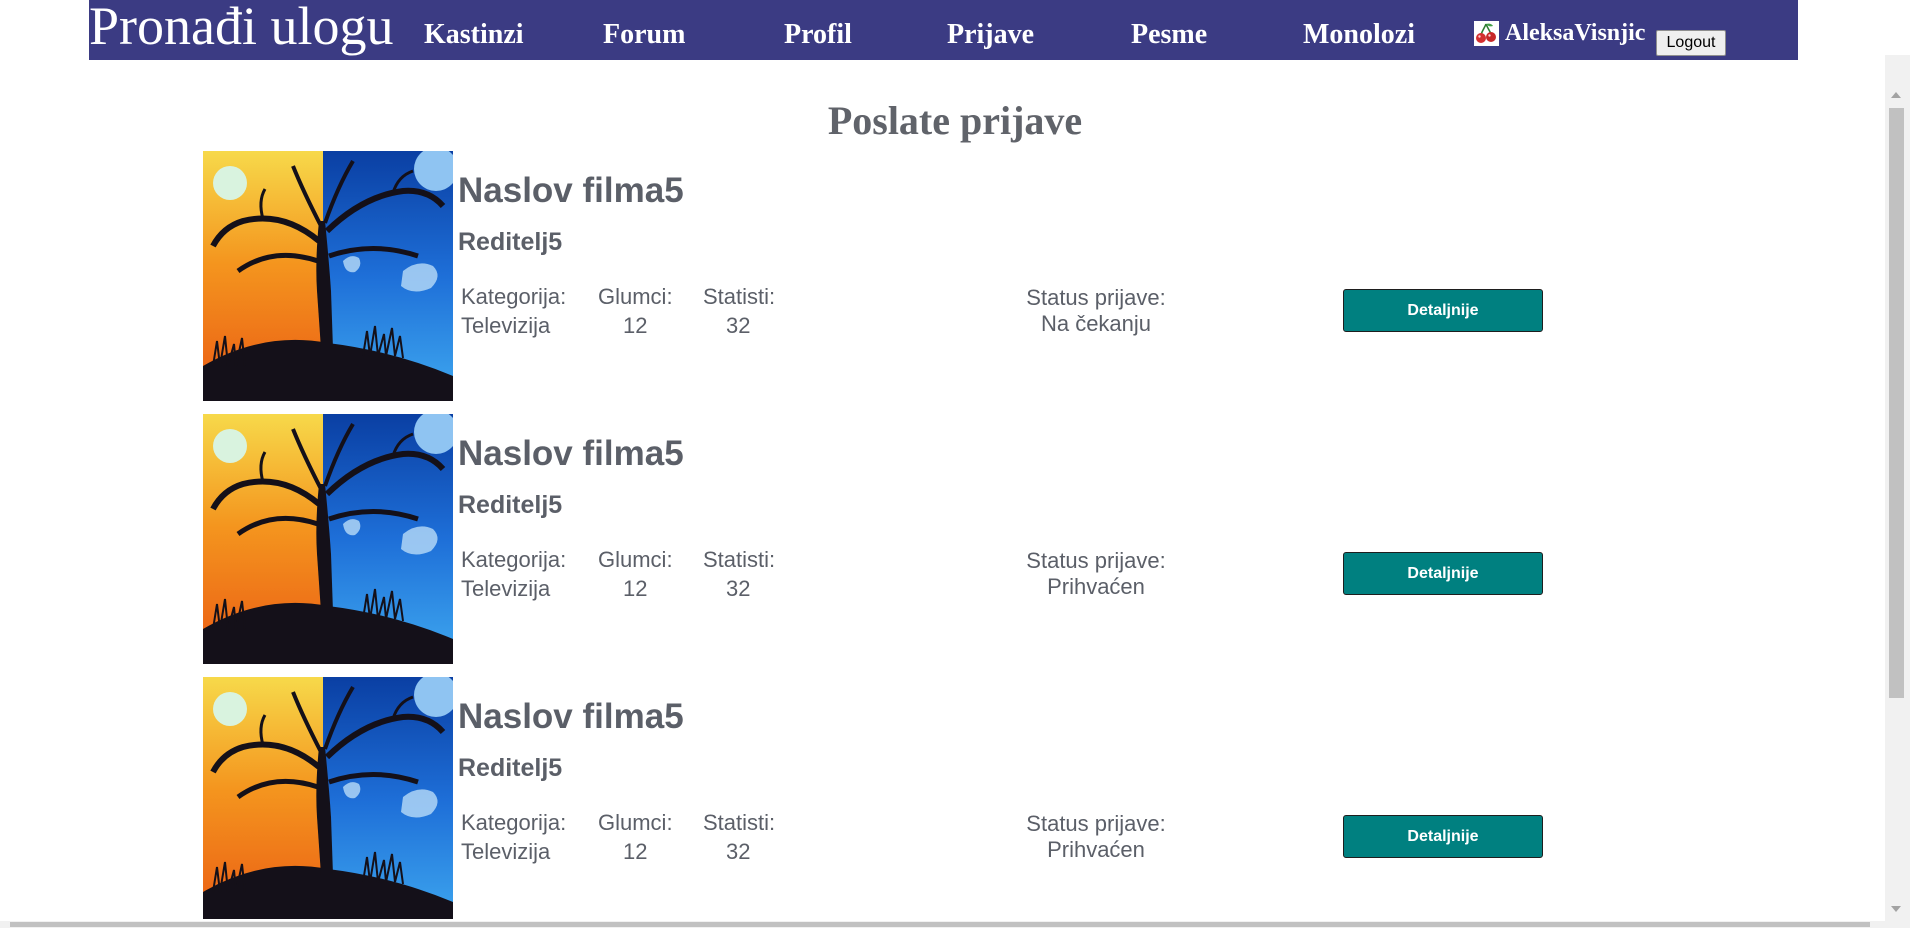 This screenshot has width=1910, height=928. Describe the element at coordinates (1486, 33) in the screenshot. I see `cherry-icon` at that location.